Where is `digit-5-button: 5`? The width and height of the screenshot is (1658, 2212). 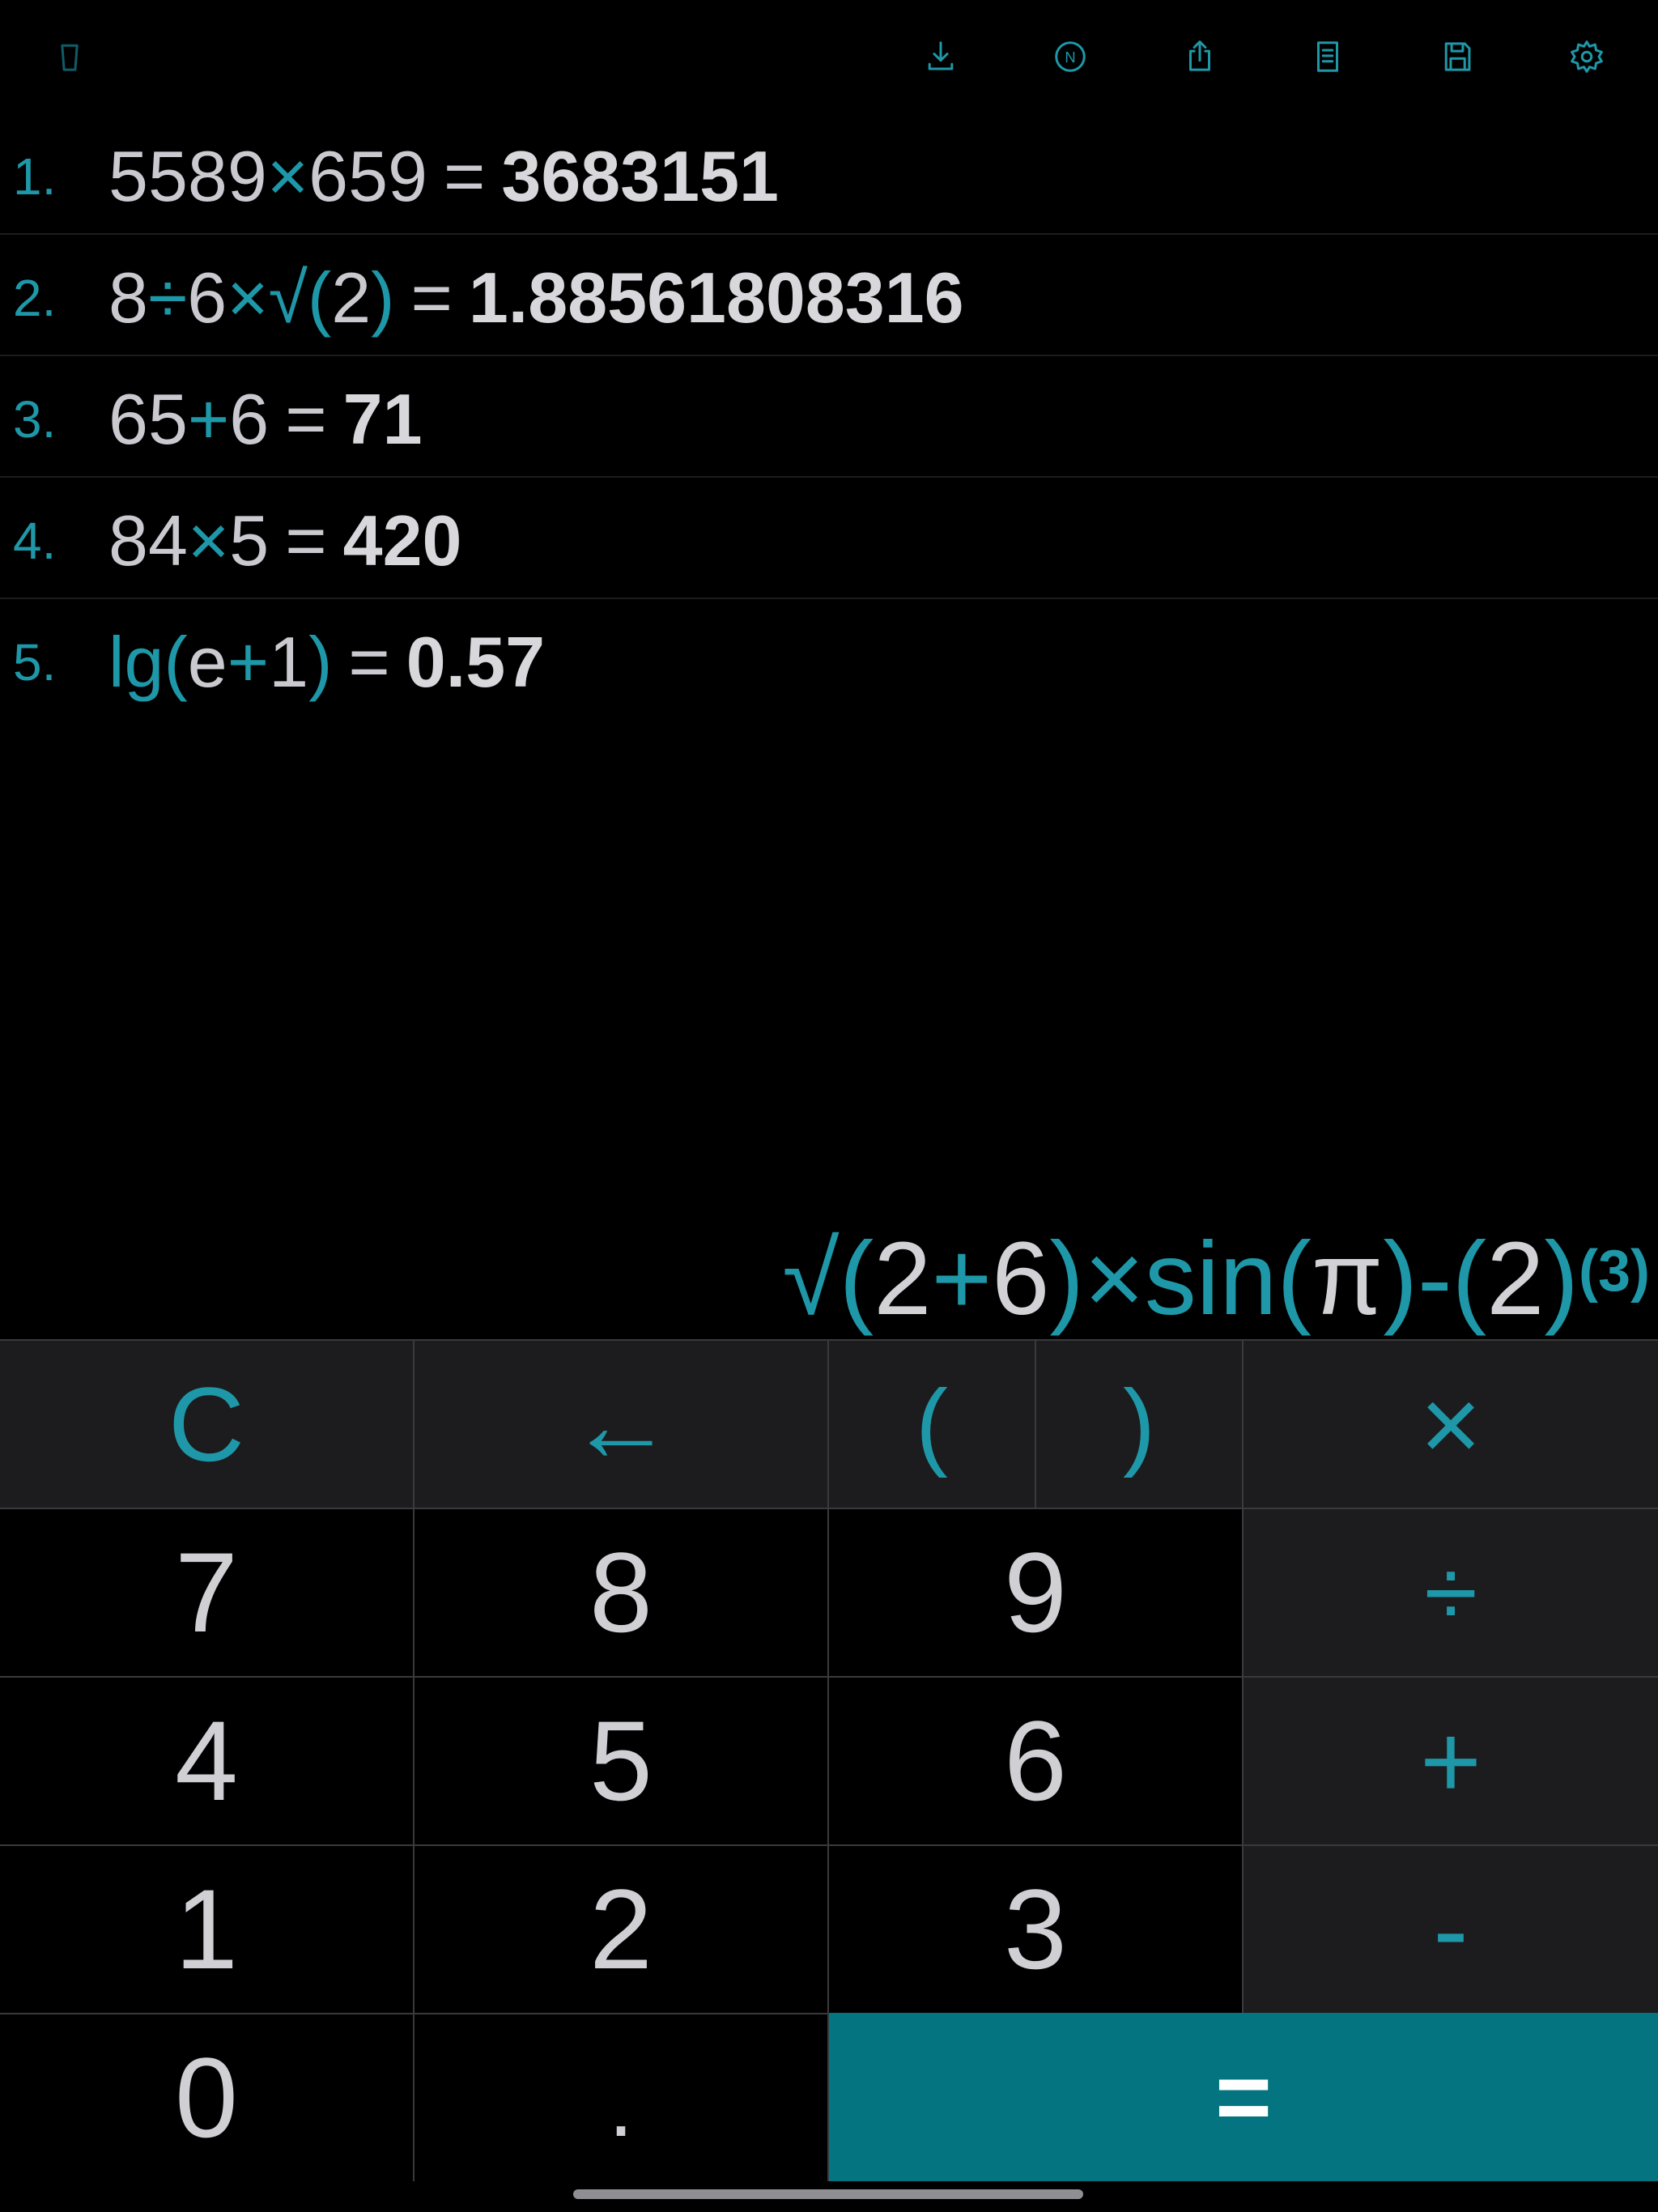
digit-5-button: 5 is located at coordinates (621, 1760).